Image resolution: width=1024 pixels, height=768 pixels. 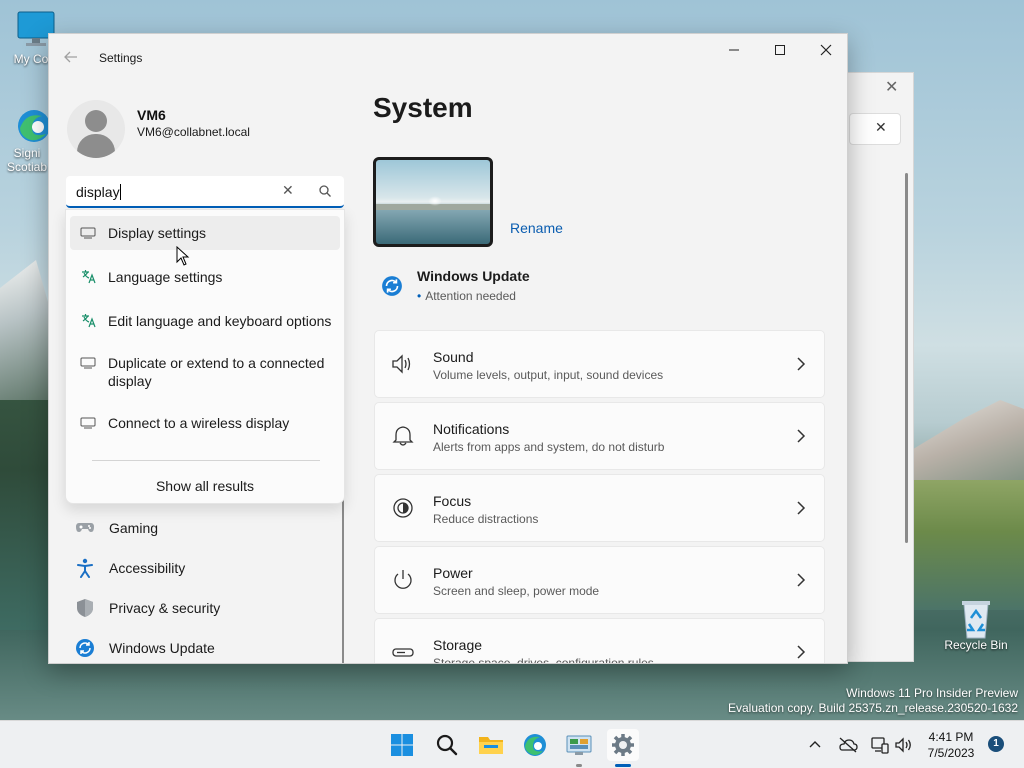 I want to click on settings-card-power: Power Screen and sleep, power mode, so click(x=599, y=580).